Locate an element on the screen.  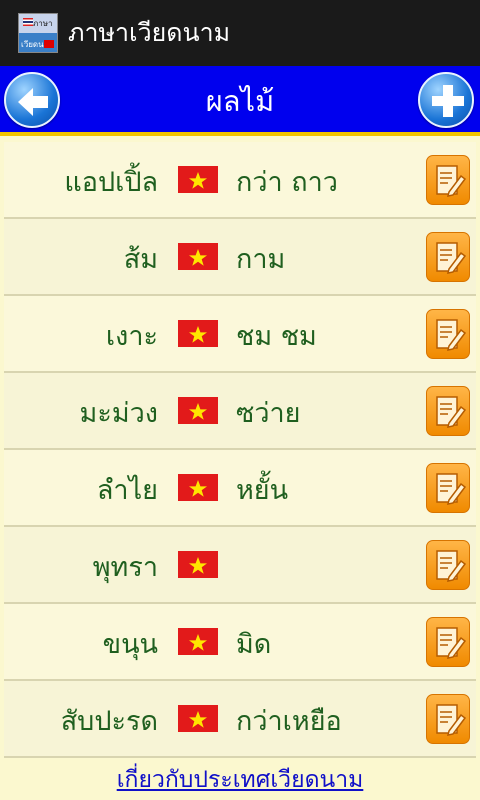
viet-word: กว่า ถาว is located at coordinates (287, 182).